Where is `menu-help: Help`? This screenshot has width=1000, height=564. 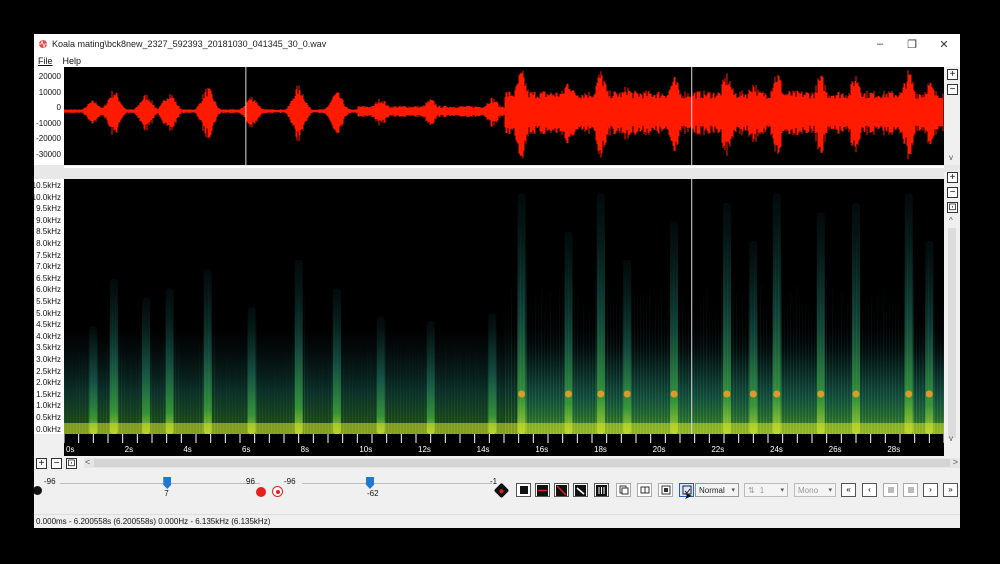 menu-help: Help is located at coordinates (72, 61).